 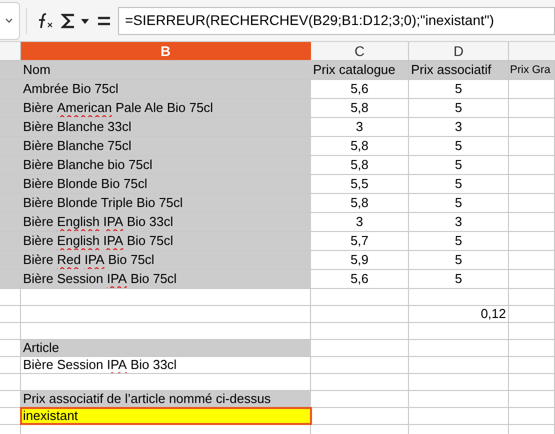 What do you see at coordinates (360, 51) in the screenshot?
I see `column-header: C` at bounding box center [360, 51].